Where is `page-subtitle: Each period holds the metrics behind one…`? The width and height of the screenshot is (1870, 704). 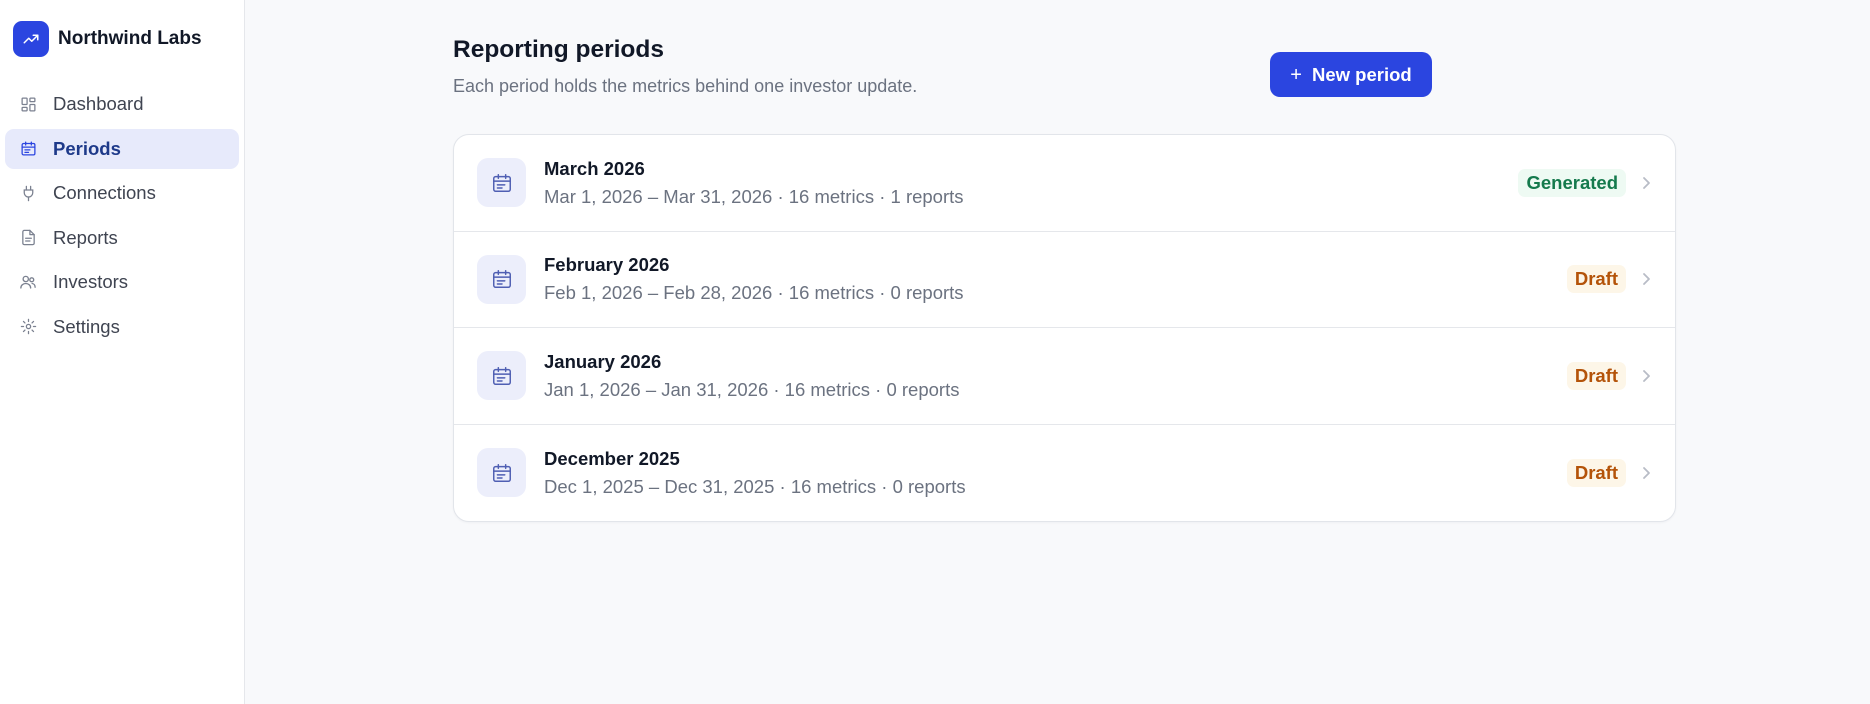
page-subtitle: Each period holds the metrics behind one… is located at coordinates (685, 86).